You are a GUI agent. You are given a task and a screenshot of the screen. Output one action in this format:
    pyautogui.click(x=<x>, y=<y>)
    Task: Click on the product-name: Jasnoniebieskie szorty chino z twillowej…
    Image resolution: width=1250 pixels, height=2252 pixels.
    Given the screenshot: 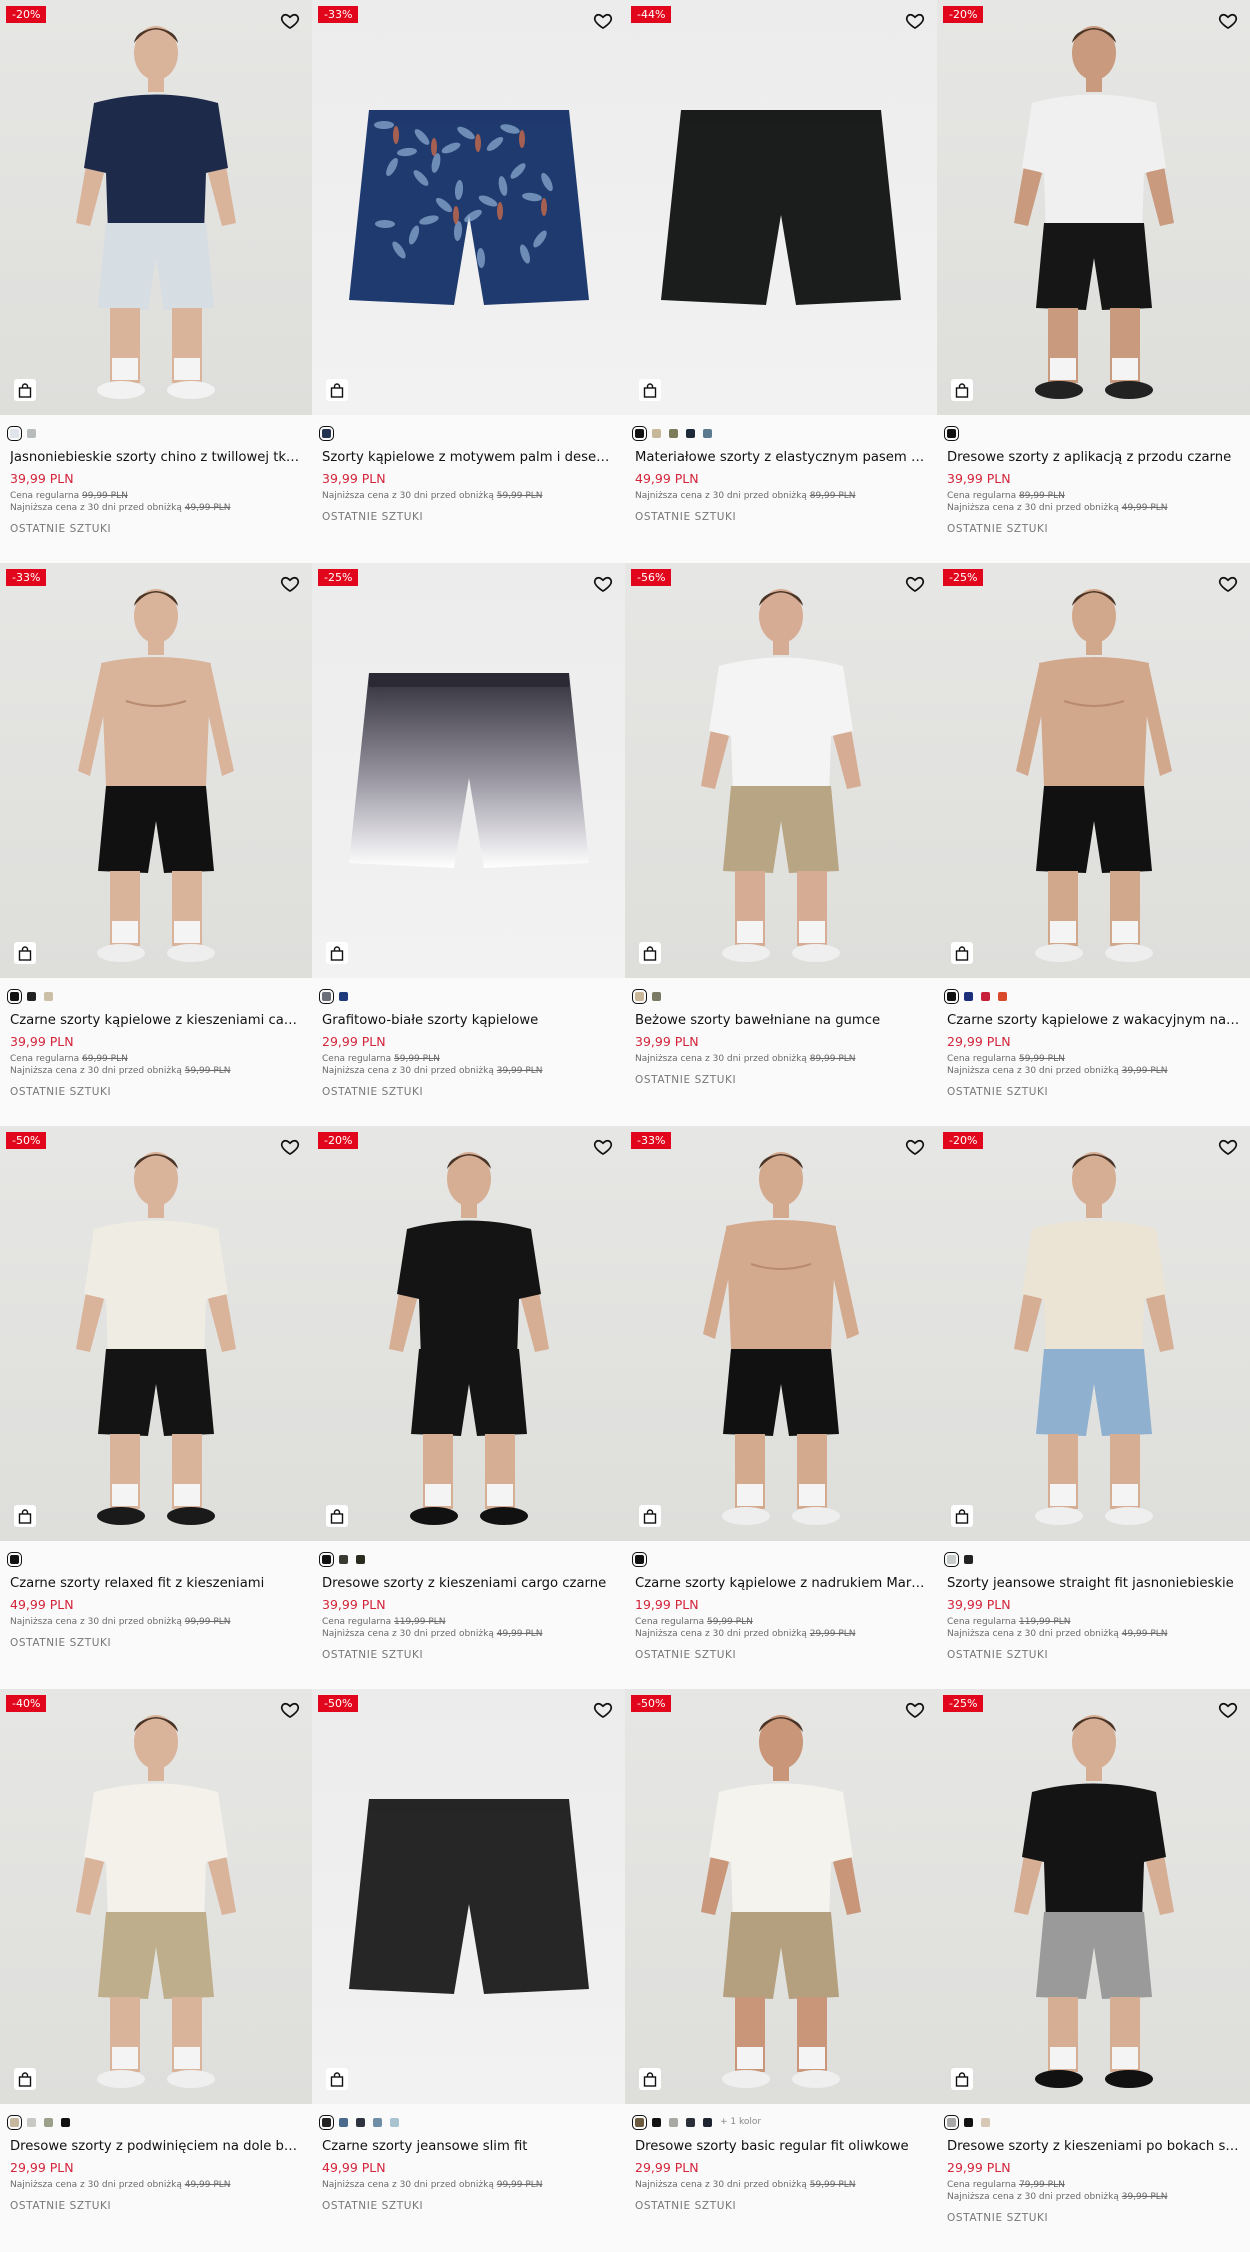 What is the action you would take?
    pyautogui.click(x=156, y=458)
    